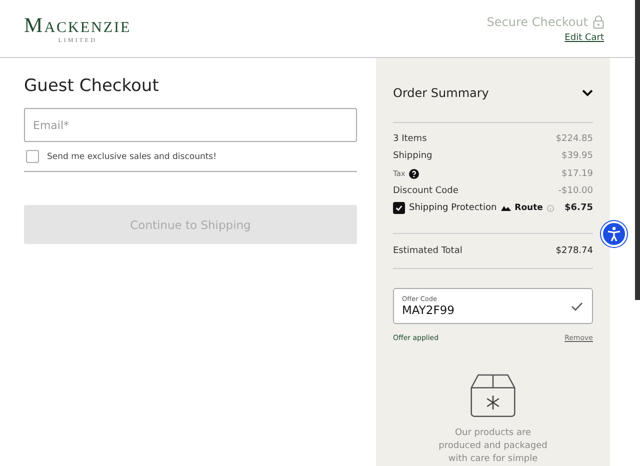 The image size is (640, 466). I want to click on summary-title: Order Summary, so click(441, 93).